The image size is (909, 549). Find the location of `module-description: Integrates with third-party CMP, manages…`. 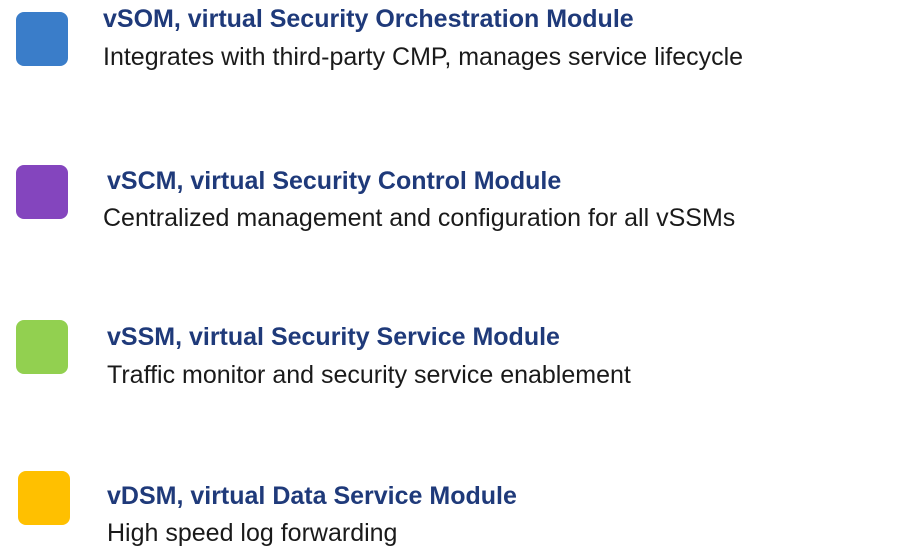

module-description: Integrates with third-party CMP, manages… is located at coordinates (423, 57).